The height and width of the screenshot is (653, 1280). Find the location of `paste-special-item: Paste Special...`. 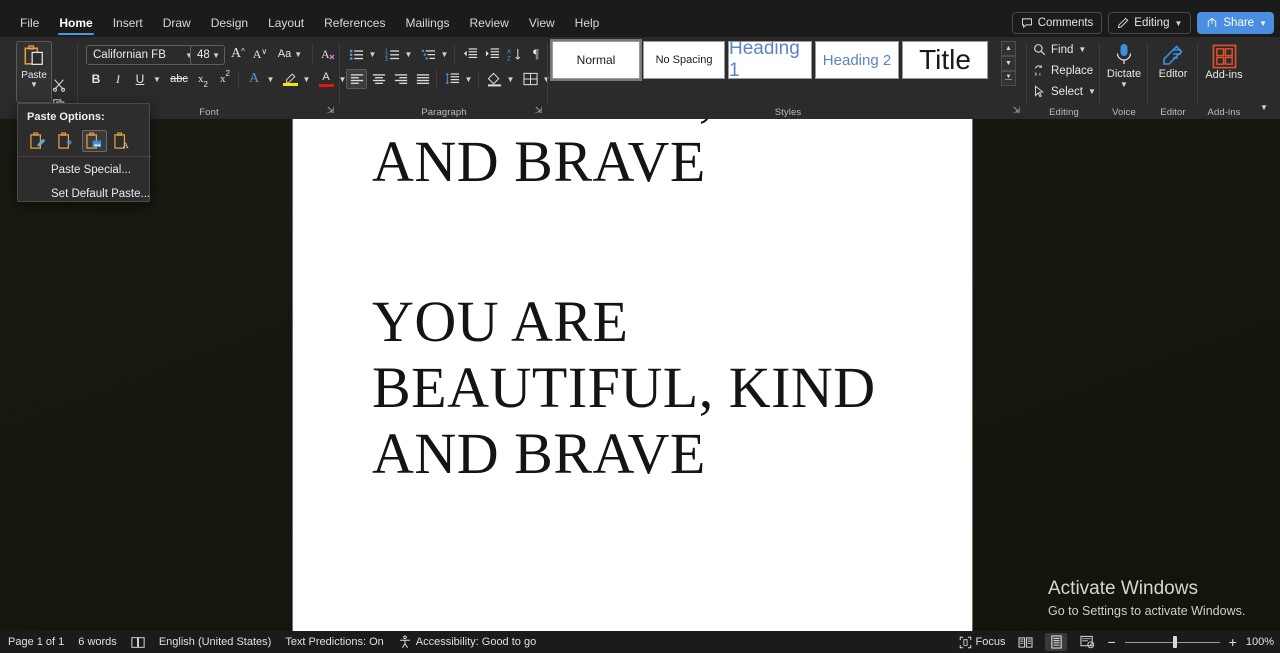

paste-special-item: Paste Special... is located at coordinates (84, 170).